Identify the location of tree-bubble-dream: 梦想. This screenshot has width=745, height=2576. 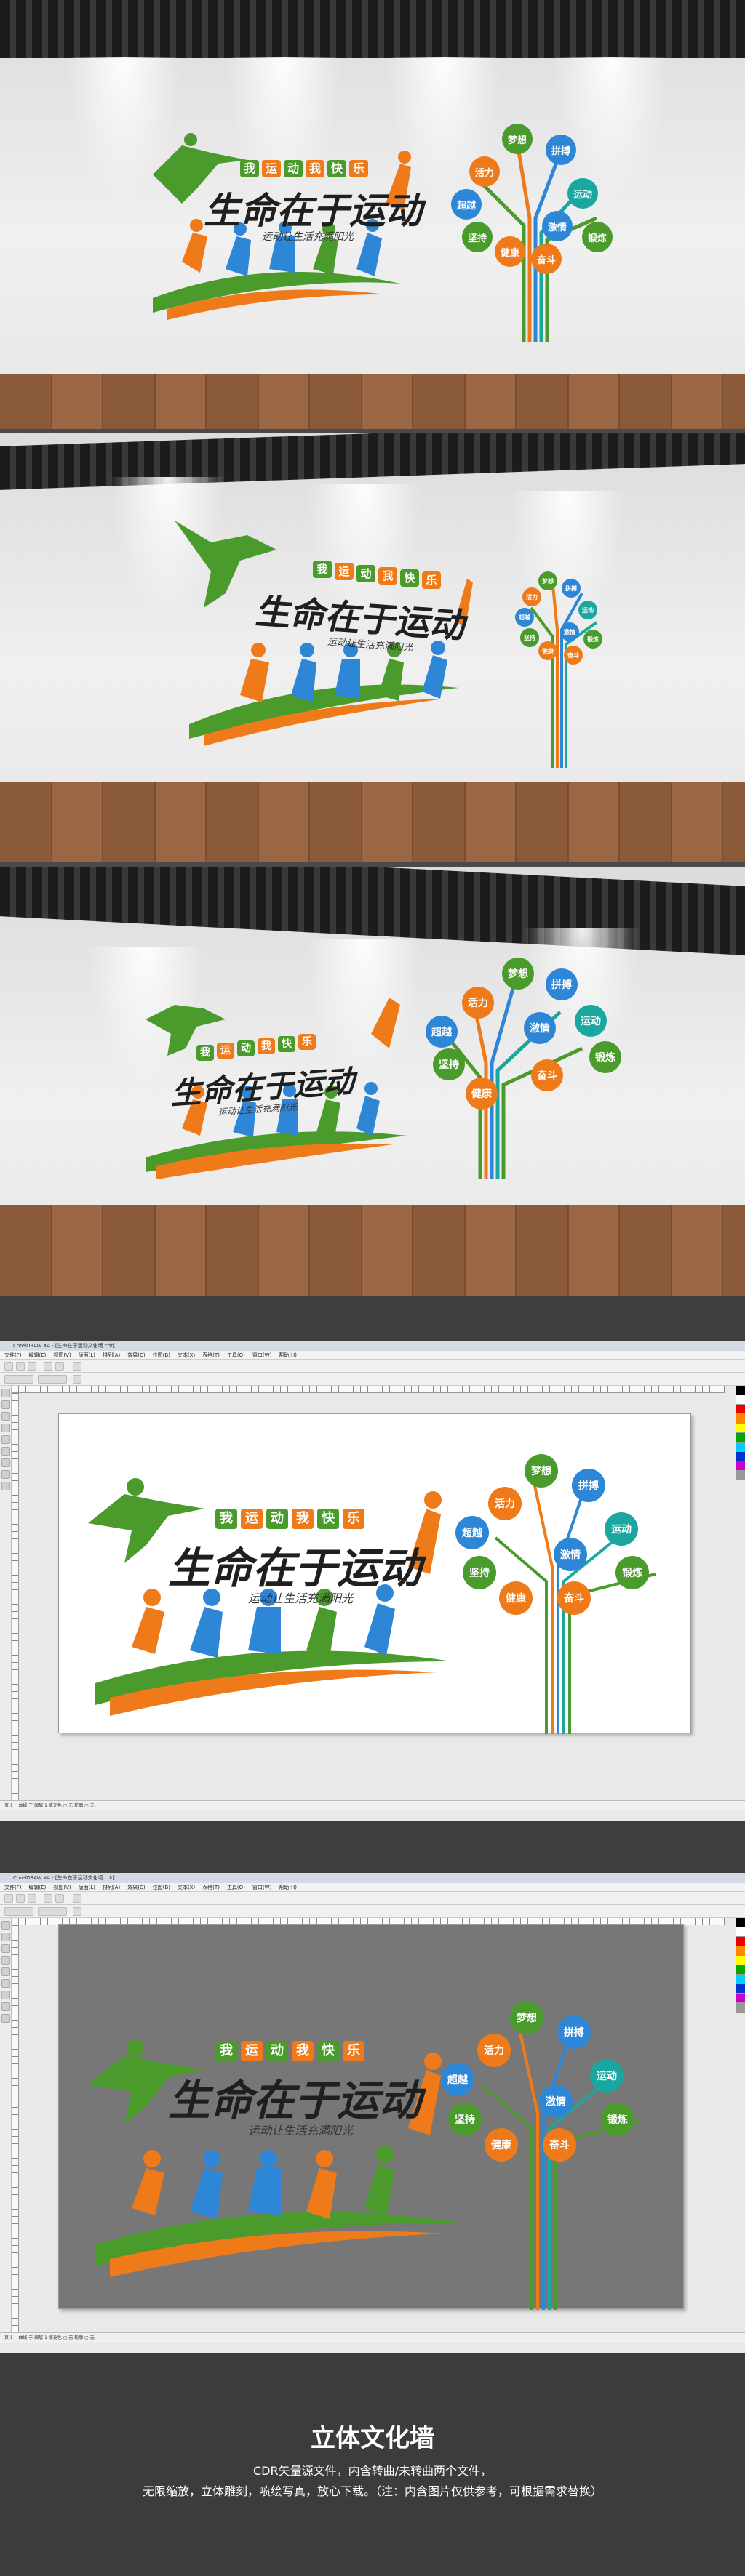
(518, 974).